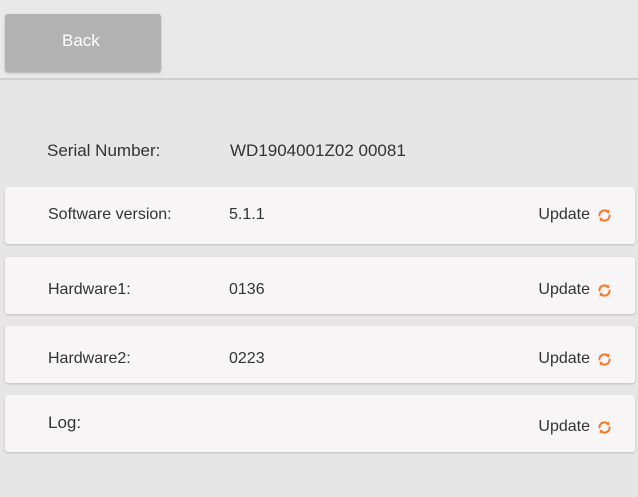 Image resolution: width=638 pixels, height=497 pixels. I want to click on software-version-label: Software version:, so click(110, 214).